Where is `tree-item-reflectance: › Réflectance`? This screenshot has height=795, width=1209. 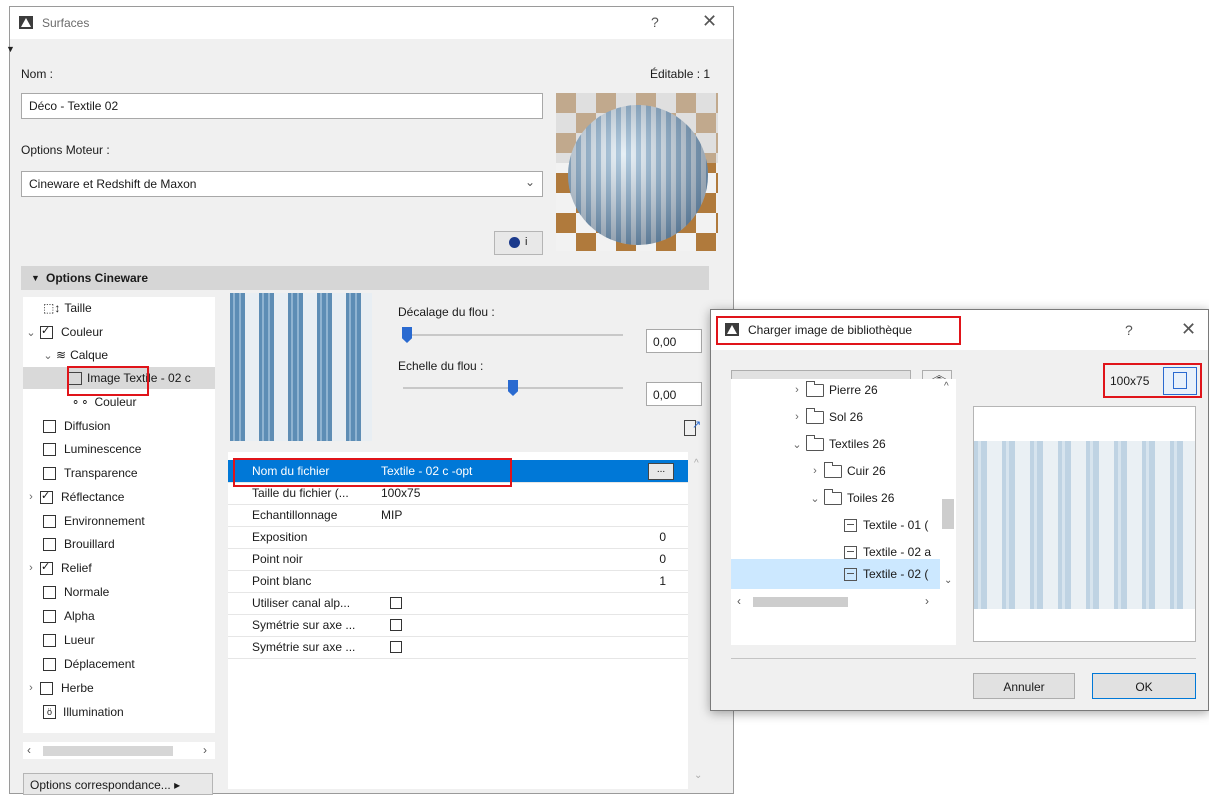 tree-item-reflectance: › Réflectance is located at coordinates (74, 497).